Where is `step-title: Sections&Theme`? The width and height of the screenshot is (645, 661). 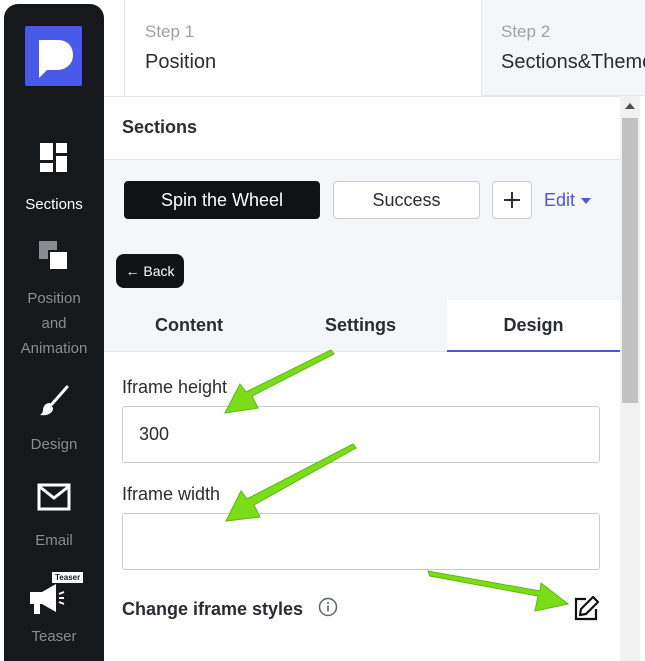
step-title: Sections&Theme is located at coordinates (573, 62).